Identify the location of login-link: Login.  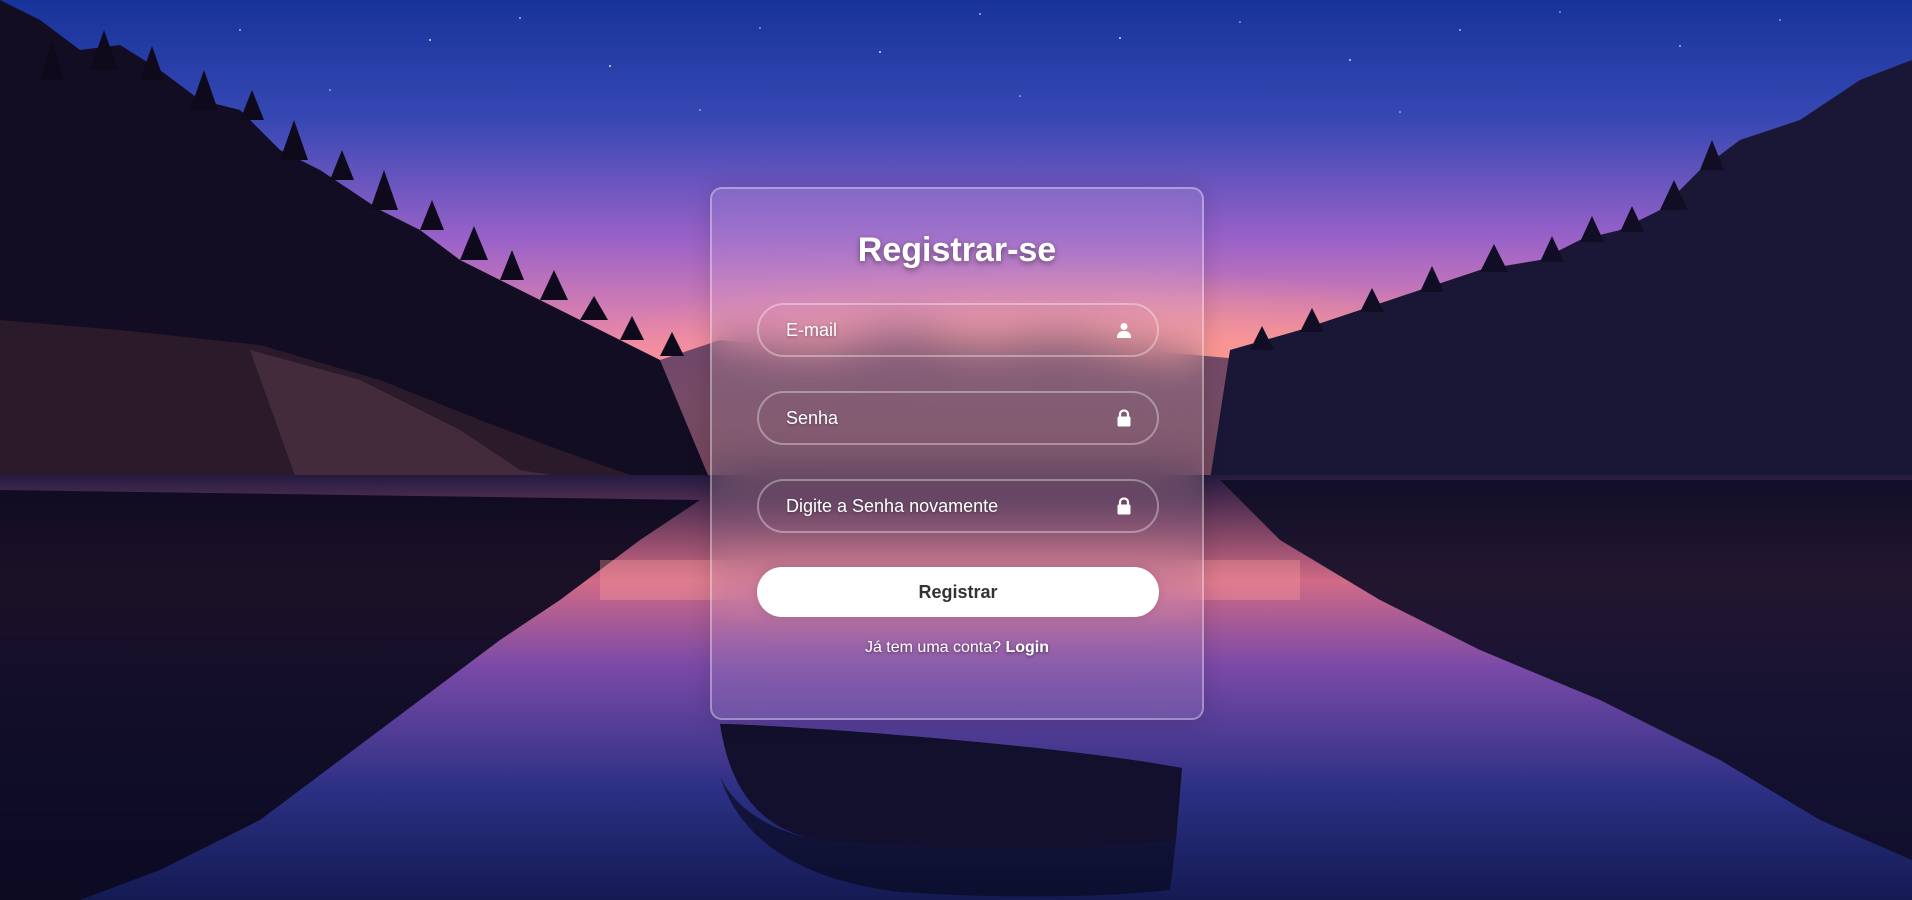
(1027, 647).